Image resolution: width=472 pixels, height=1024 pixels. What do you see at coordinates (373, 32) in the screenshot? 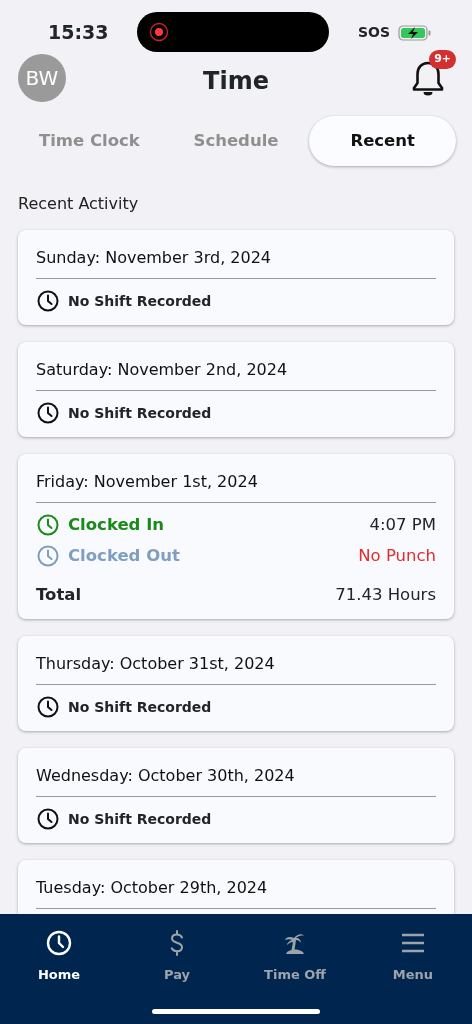
I see `carrier-label: SOS` at bounding box center [373, 32].